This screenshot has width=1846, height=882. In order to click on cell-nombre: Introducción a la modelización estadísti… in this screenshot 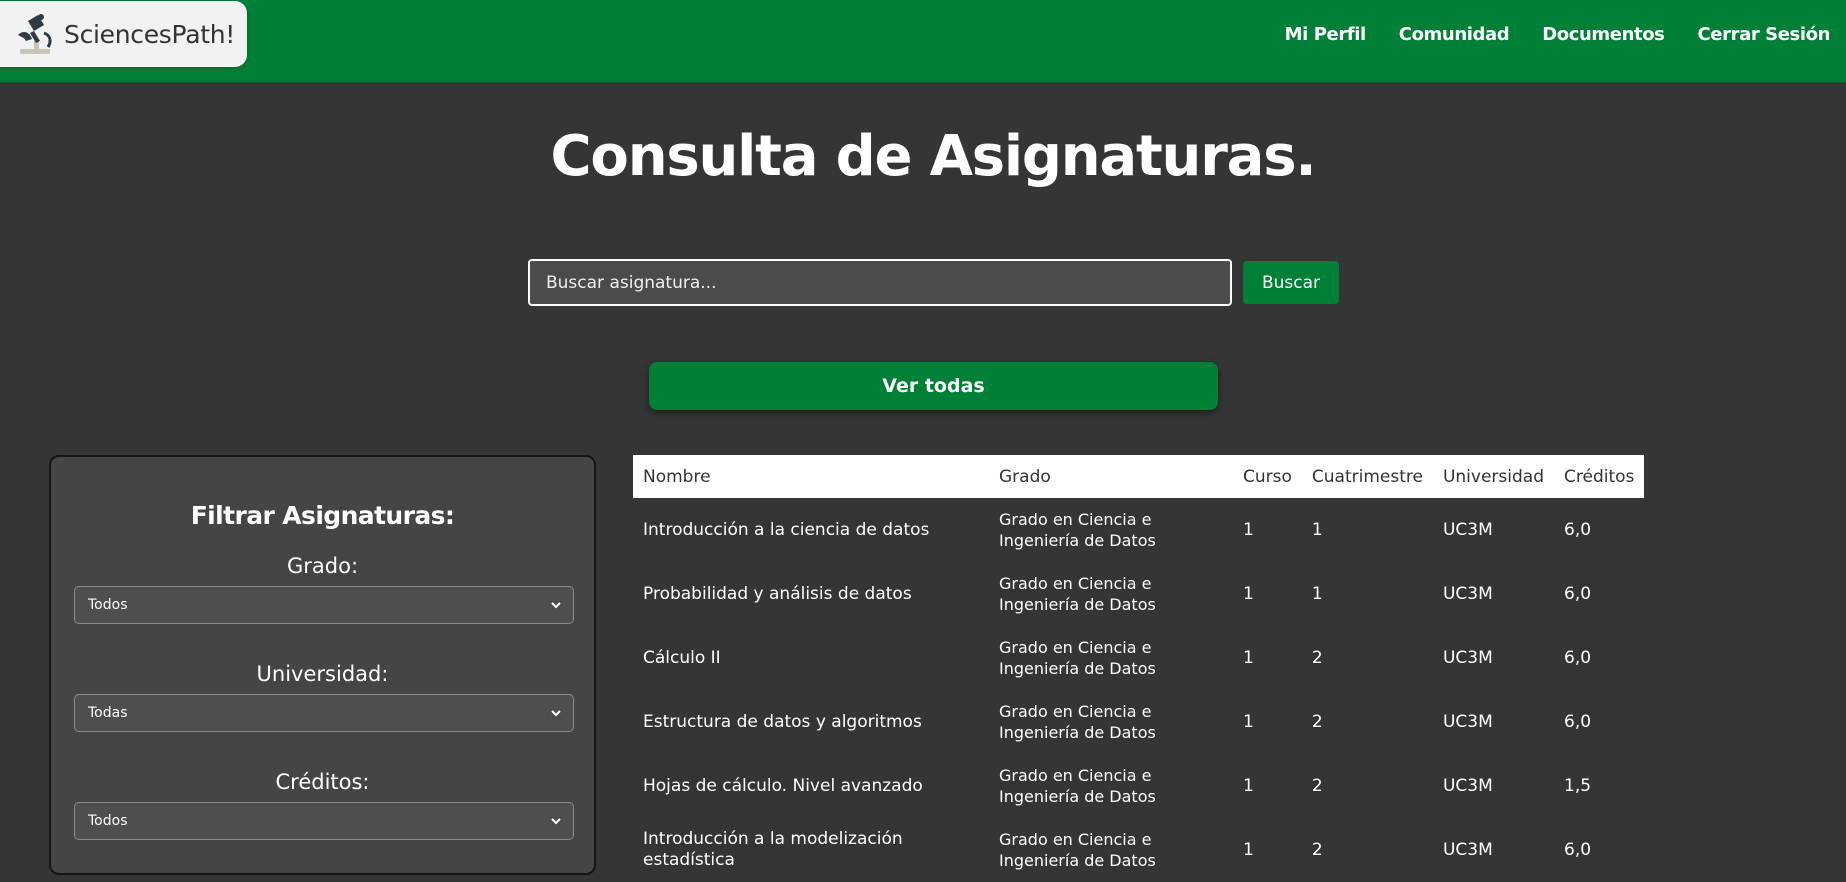, I will do `click(773, 849)`.